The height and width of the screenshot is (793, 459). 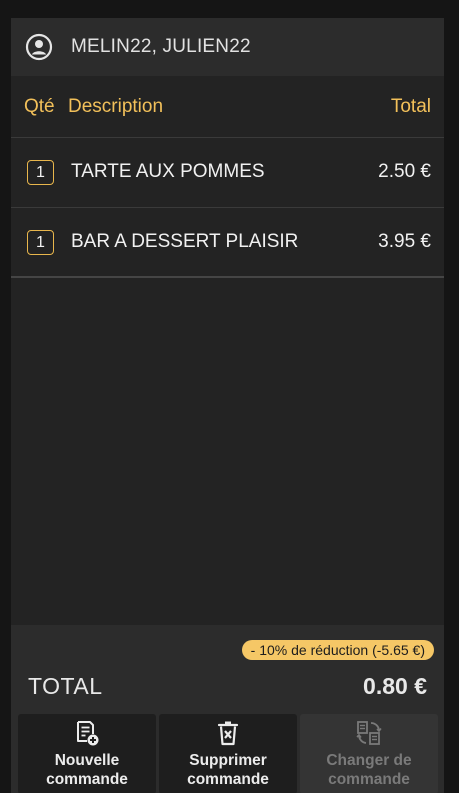 I want to click on account-circle-icon, so click(x=39, y=47).